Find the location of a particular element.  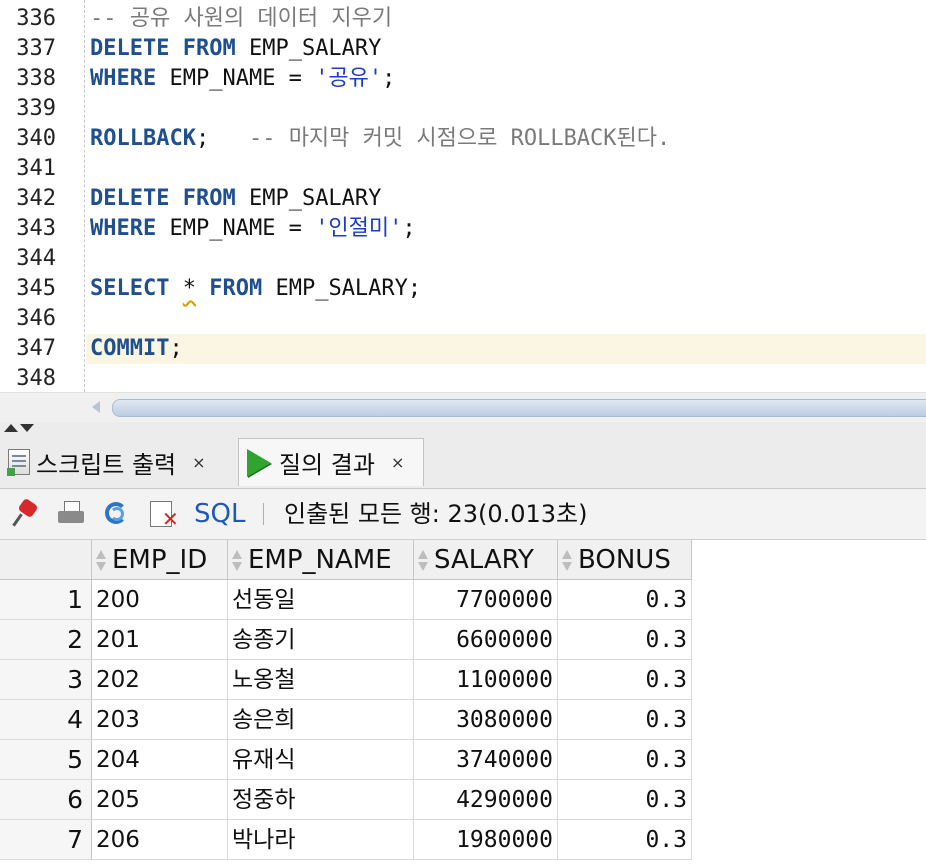

cell-emp-name: 박나라 is located at coordinates (321, 840).